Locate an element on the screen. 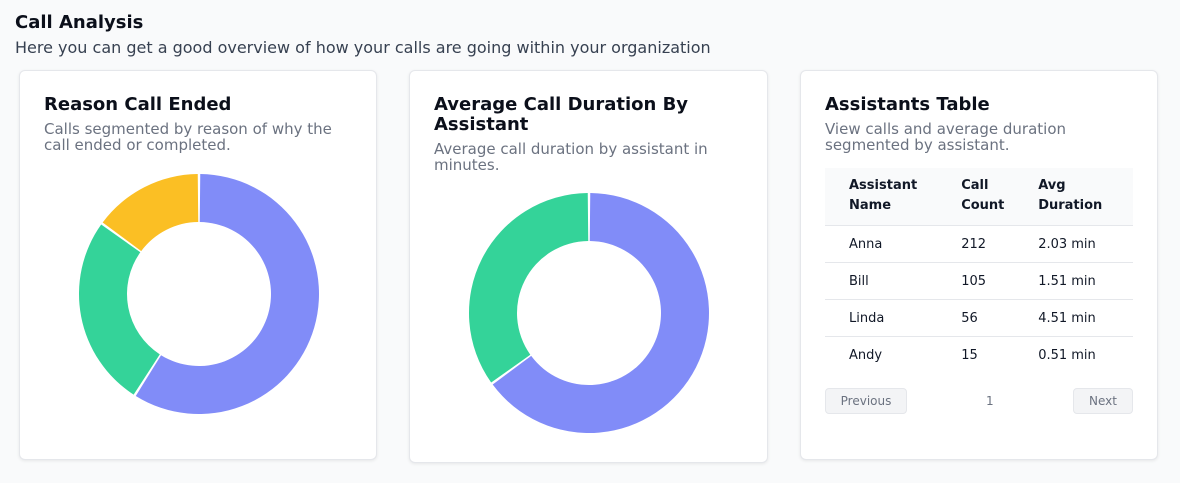  cell-avg-duration: 2.03 min is located at coordinates (1079, 244).